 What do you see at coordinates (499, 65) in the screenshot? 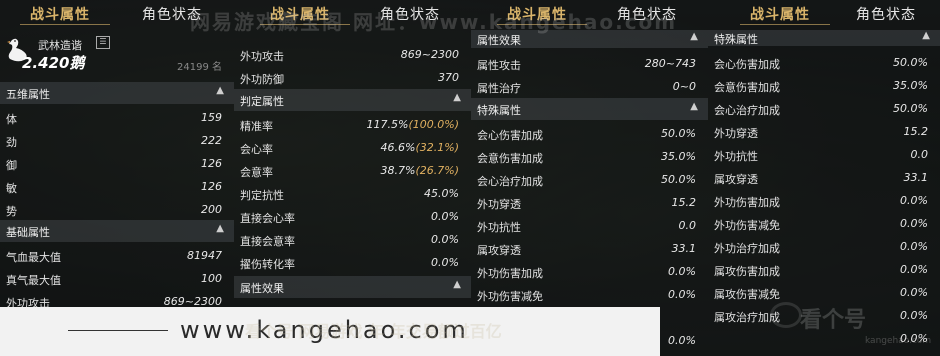
I see `stat-label: 属性攻击` at bounding box center [499, 65].